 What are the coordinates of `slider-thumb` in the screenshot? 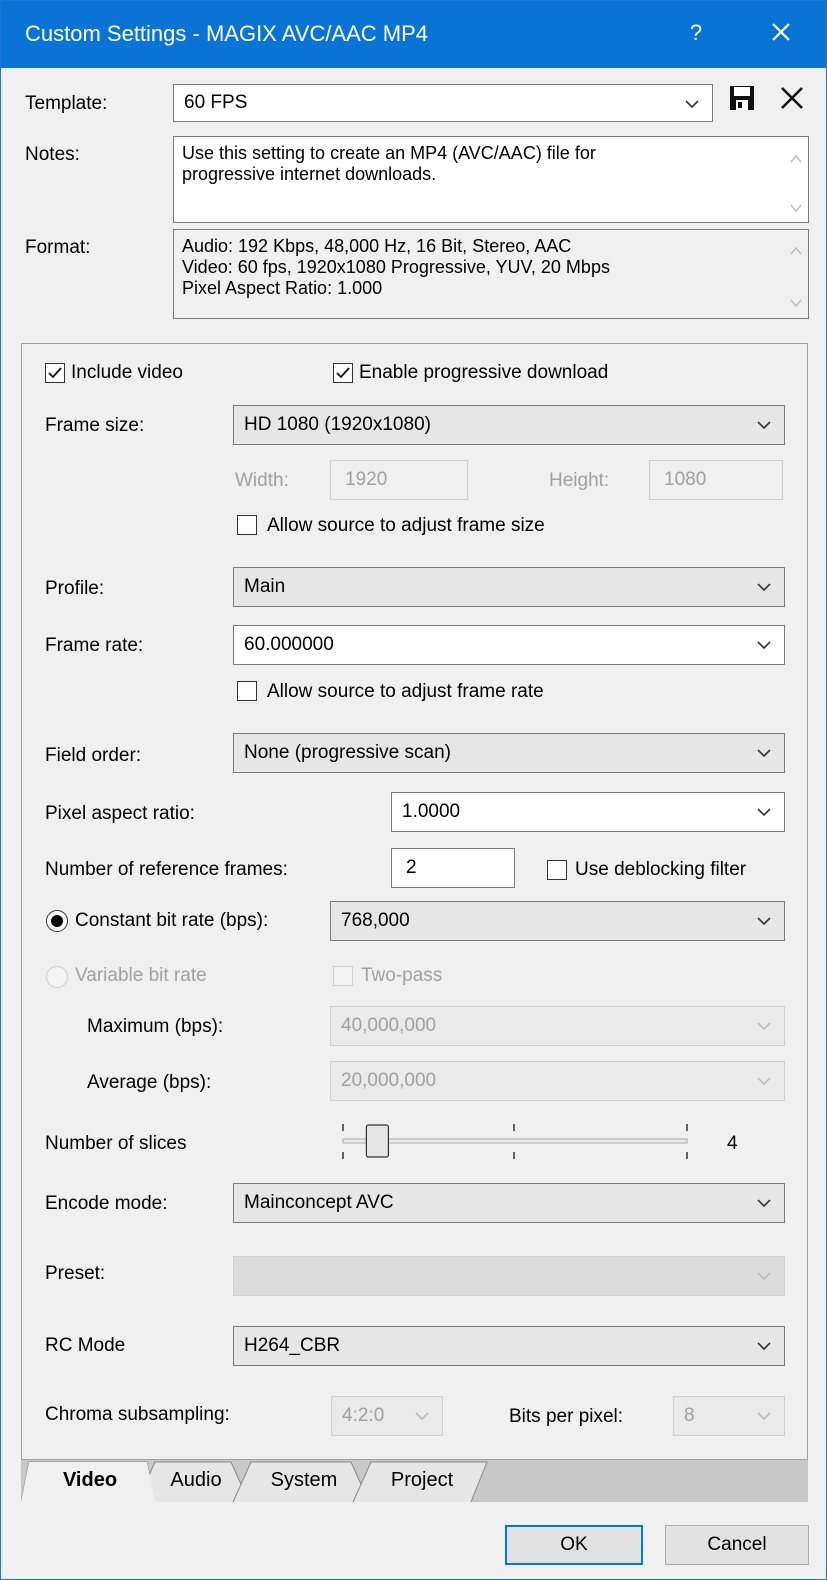 It's located at (377, 1141).